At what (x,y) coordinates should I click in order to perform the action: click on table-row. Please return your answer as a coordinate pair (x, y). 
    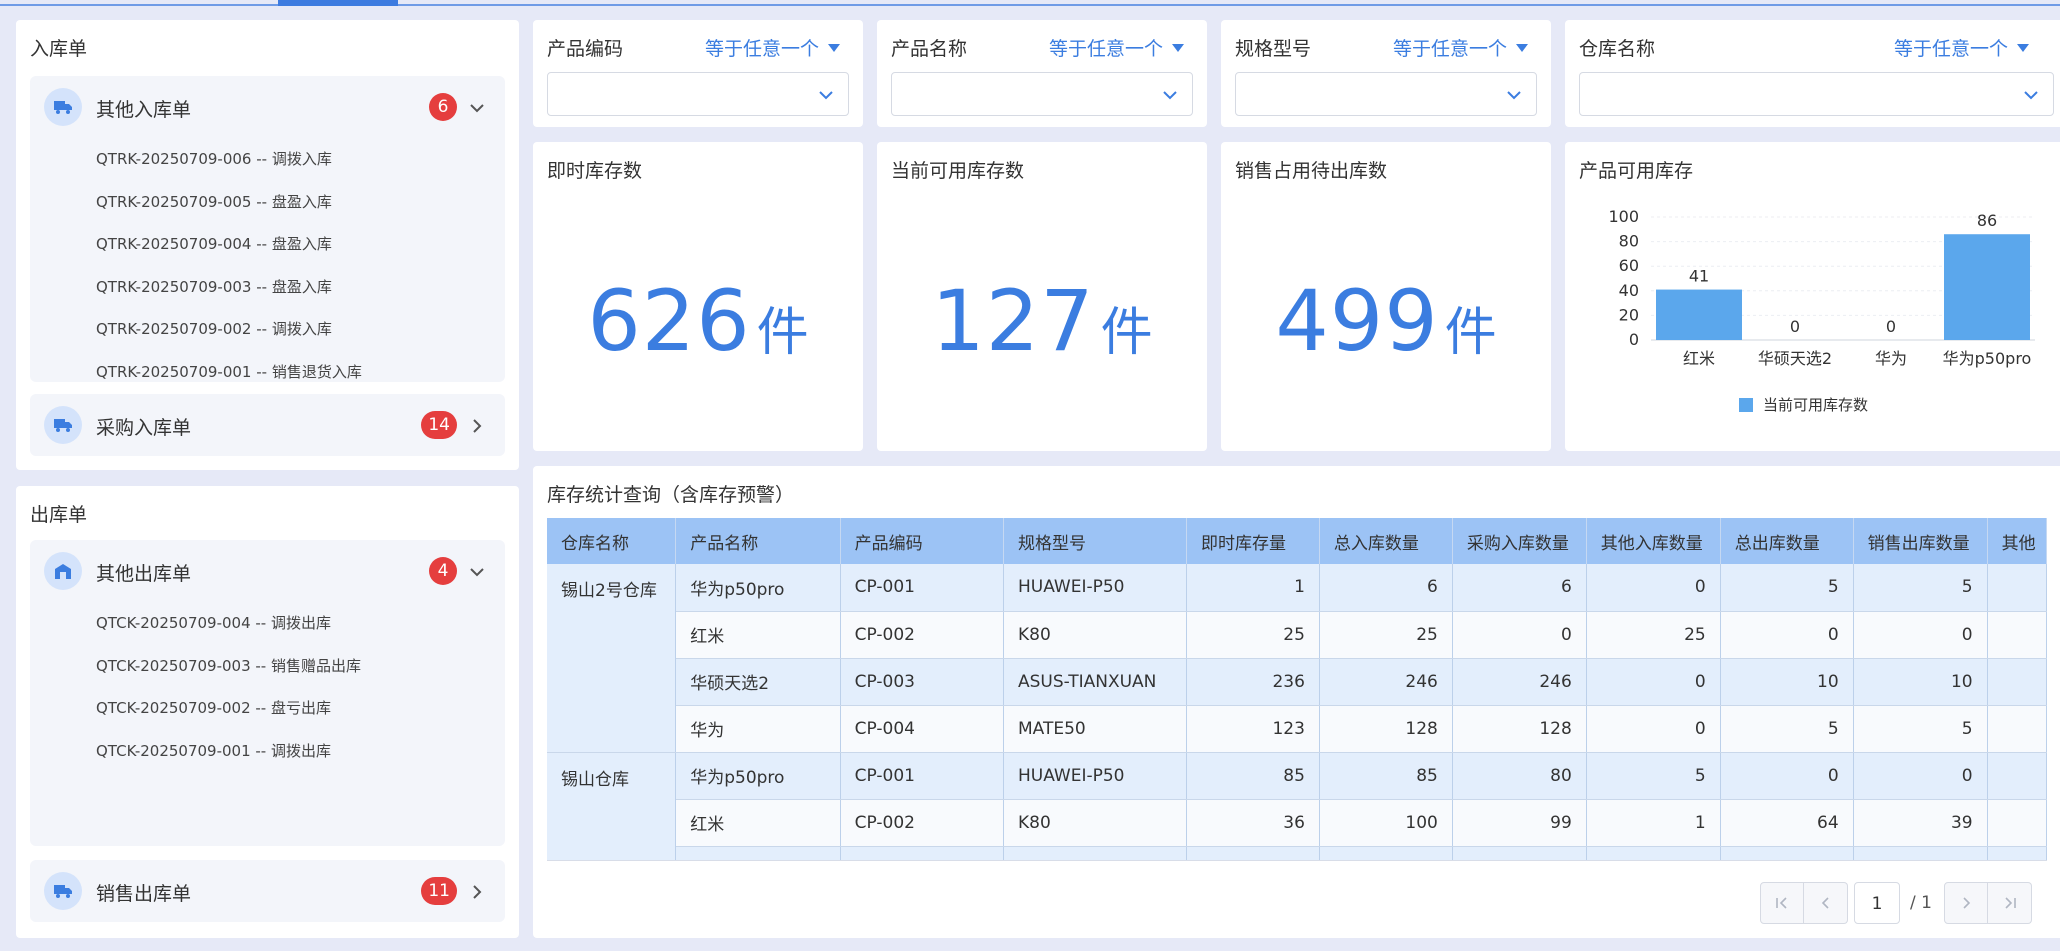
    Looking at the image, I should click on (1297, 853).